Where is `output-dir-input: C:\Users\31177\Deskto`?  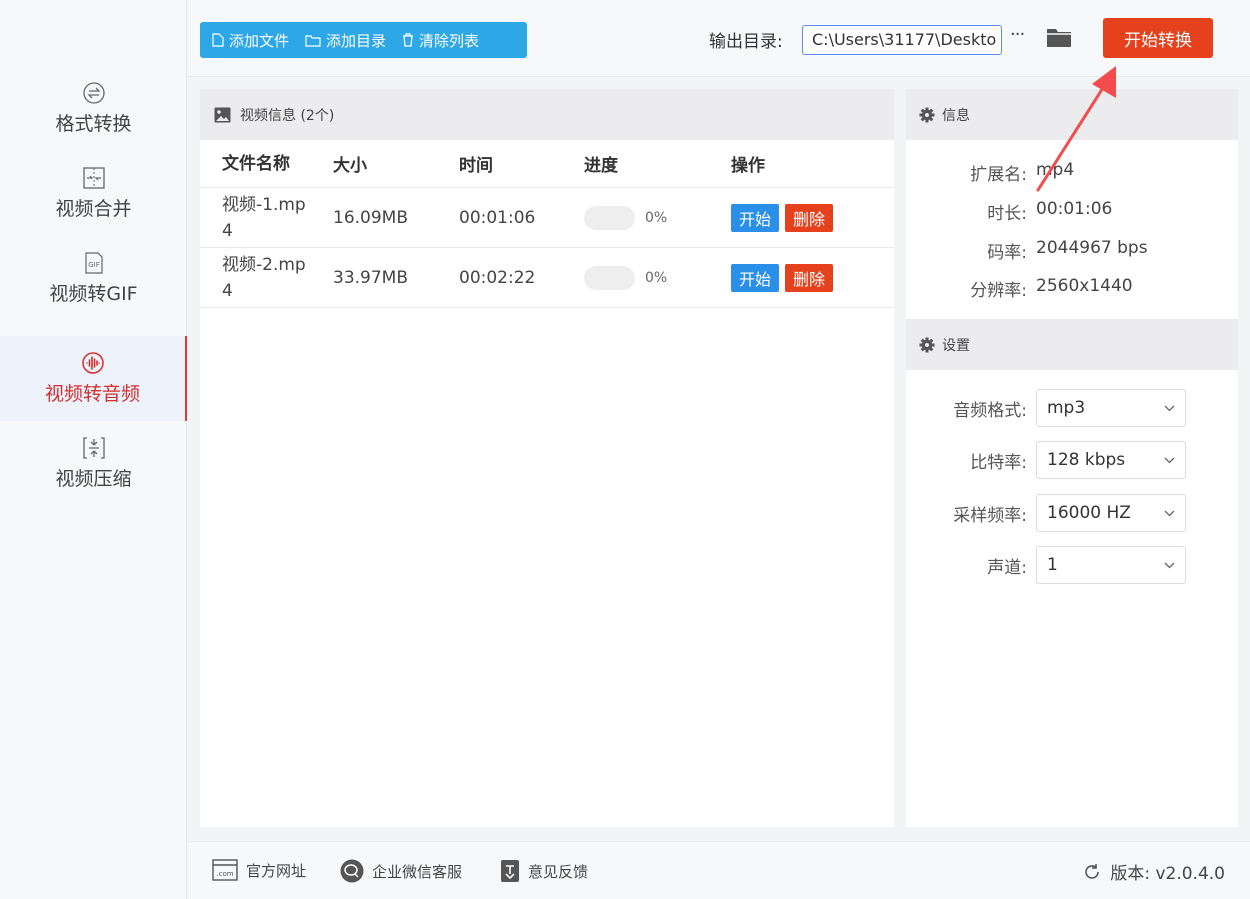
output-dir-input: C:\Users\31177\Deskto is located at coordinates (902, 40).